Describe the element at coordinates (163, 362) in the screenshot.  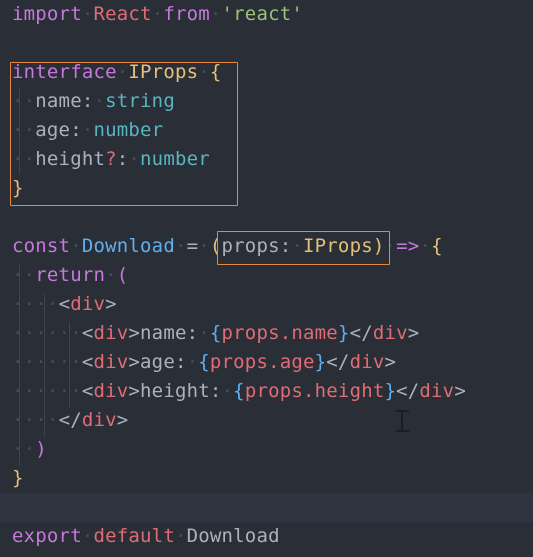
I see `jsx-text-label: age:` at that location.